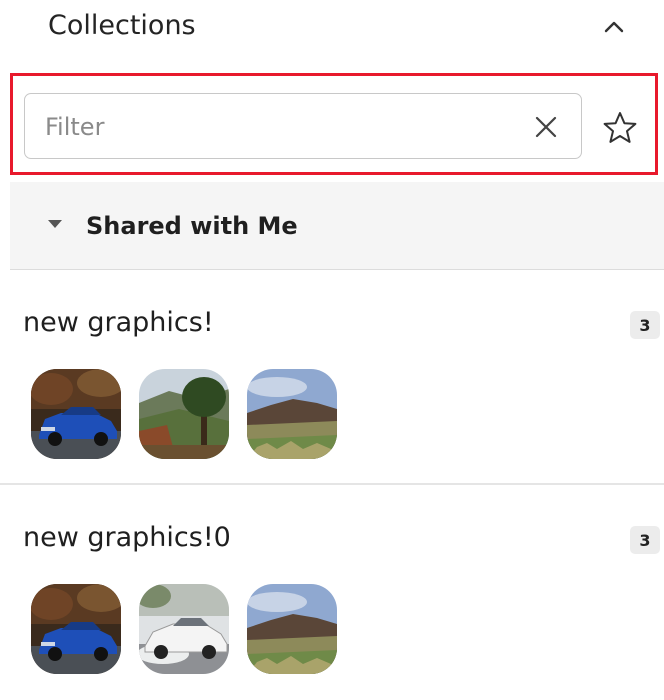 This screenshot has width=664, height=700. What do you see at coordinates (127, 537) in the screenshot?
I see `collection-name: new graphics!0` at bounding box center [127, 537].